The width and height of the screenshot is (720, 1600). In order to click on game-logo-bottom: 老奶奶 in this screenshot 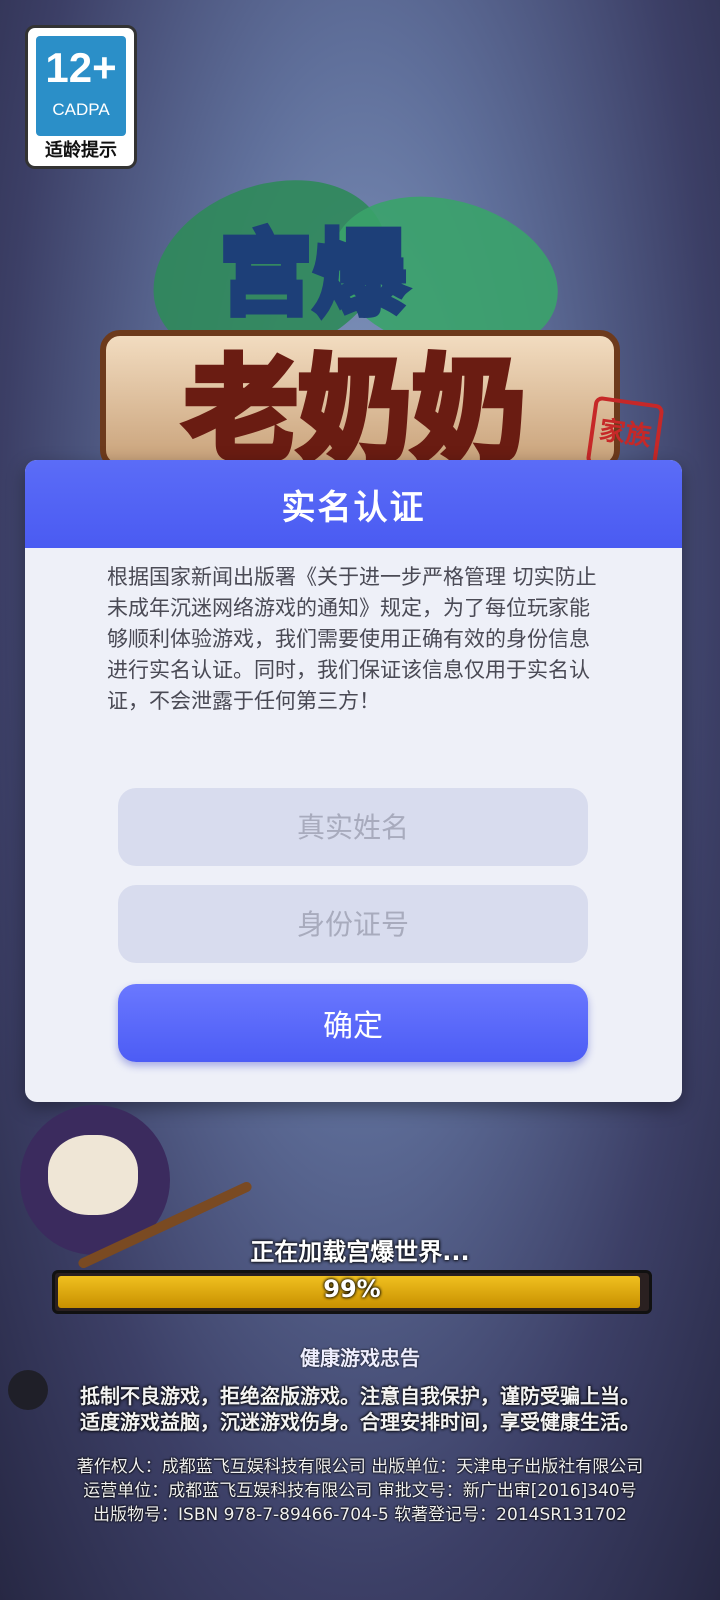, I will do `click(355, 411)`.